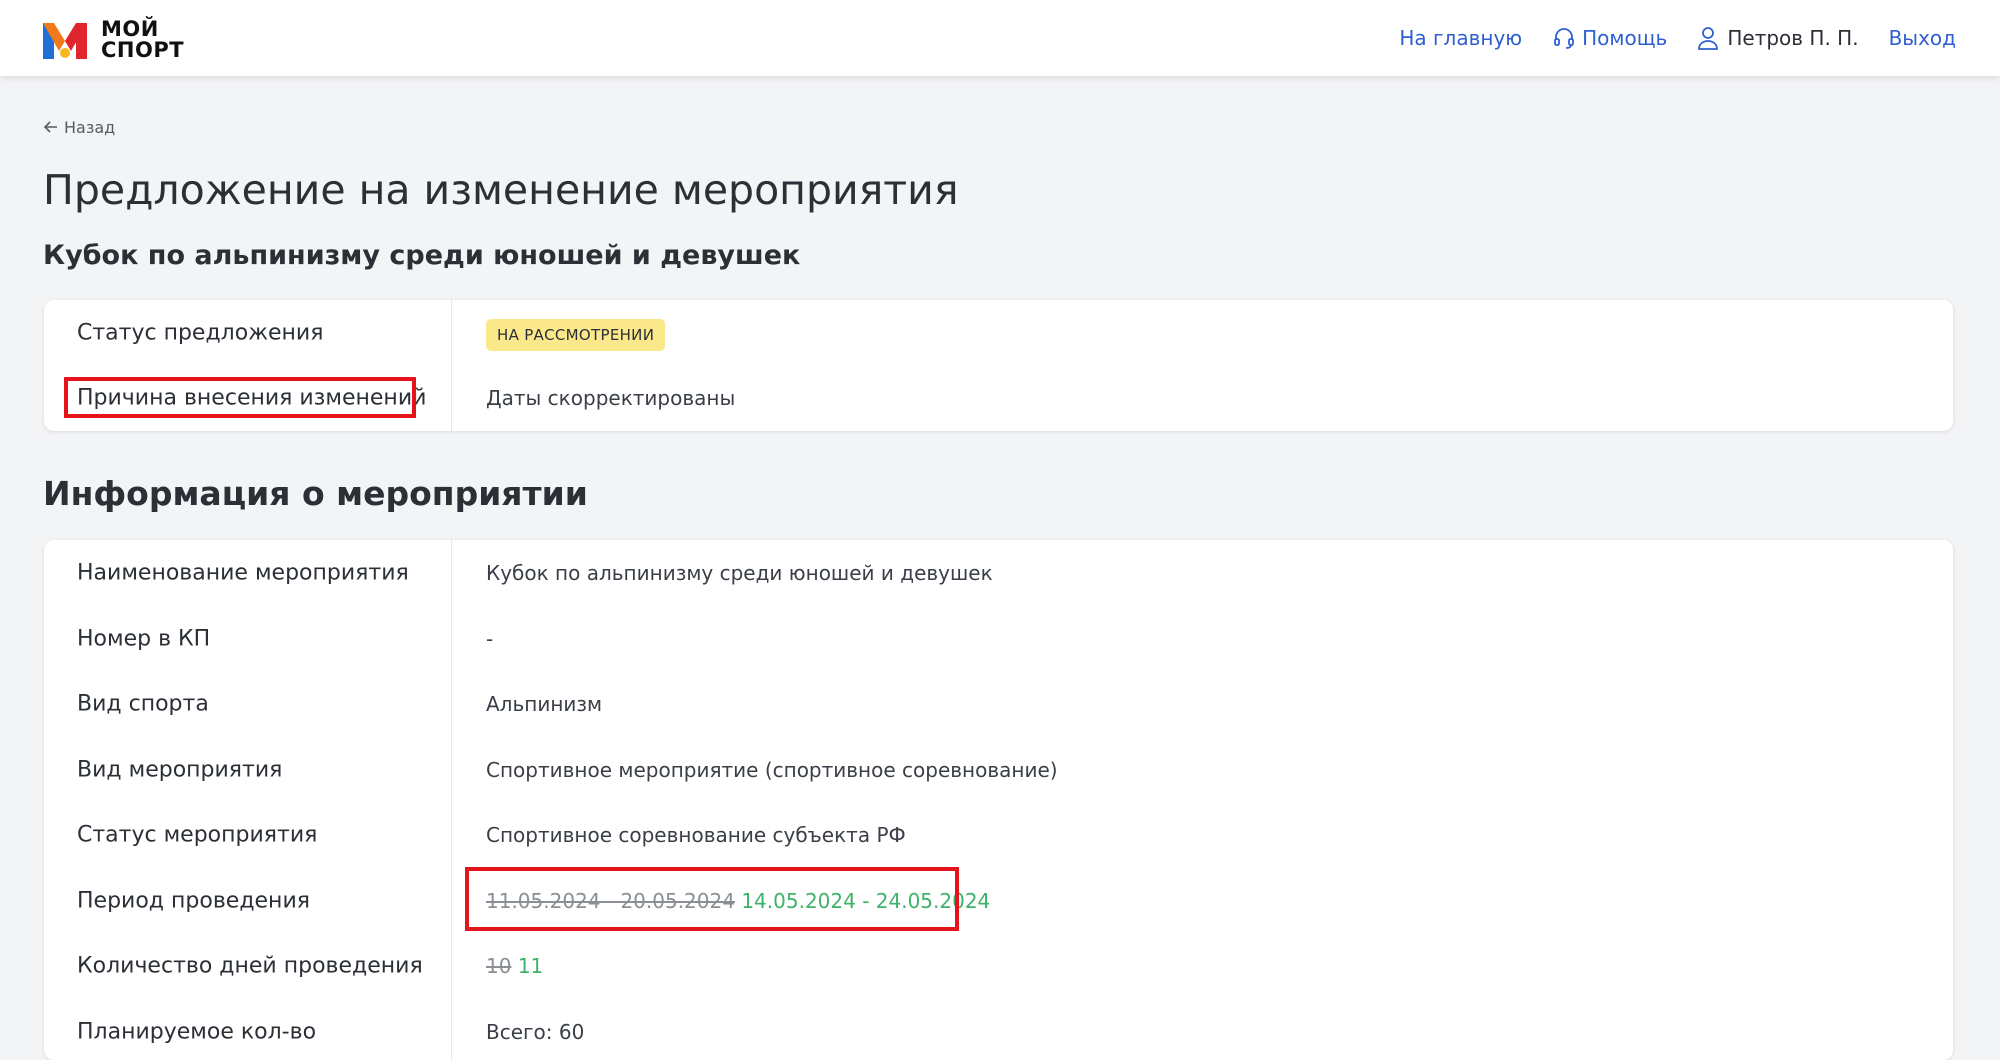 This screenshot has width=2000, height=1060. Describe the element at coordinates (90, 127) in the screenshot. I see `back-label: Назад` at that location.